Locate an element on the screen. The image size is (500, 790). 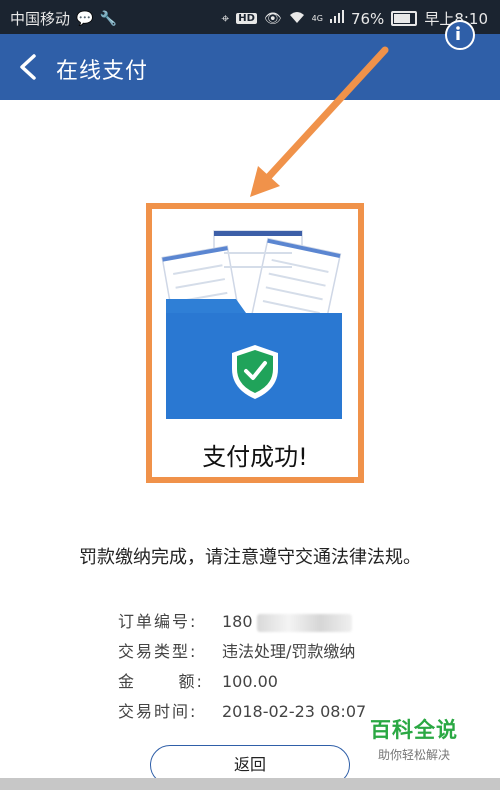
watermark-logo: 百科全说 助你轻松解决 is located at coordinates (414, 738).